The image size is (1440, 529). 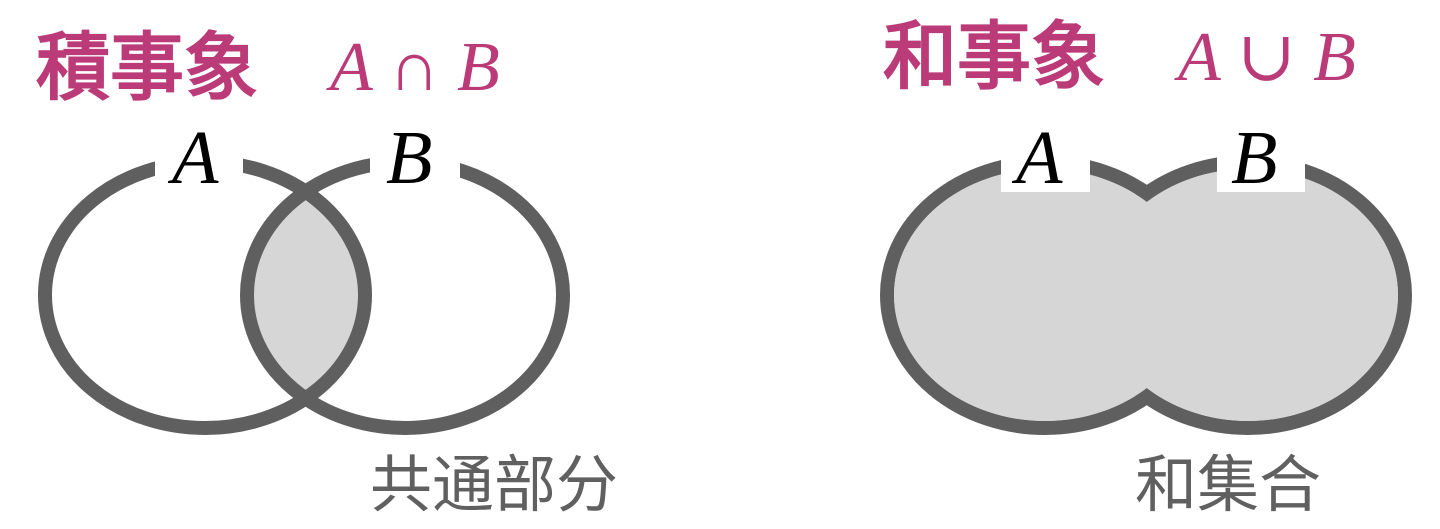 I want to click on set-b-region, so click(x=1248, y=295).